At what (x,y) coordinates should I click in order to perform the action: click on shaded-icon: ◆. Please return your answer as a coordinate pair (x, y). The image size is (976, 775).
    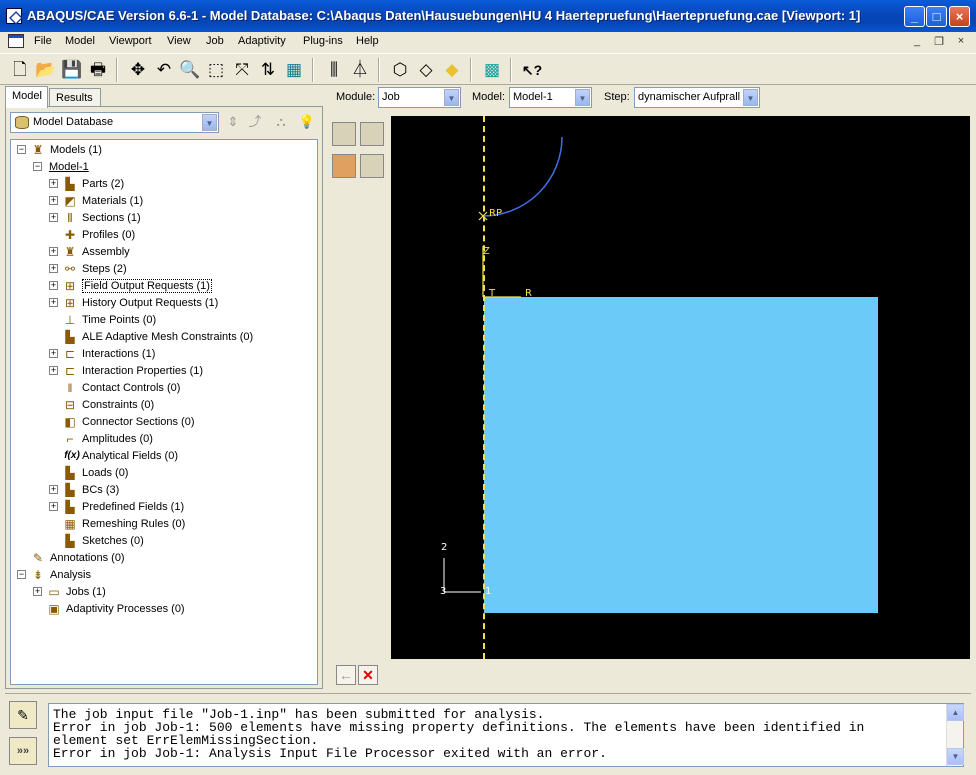
    Looking at the image, I should click on (452, 70).